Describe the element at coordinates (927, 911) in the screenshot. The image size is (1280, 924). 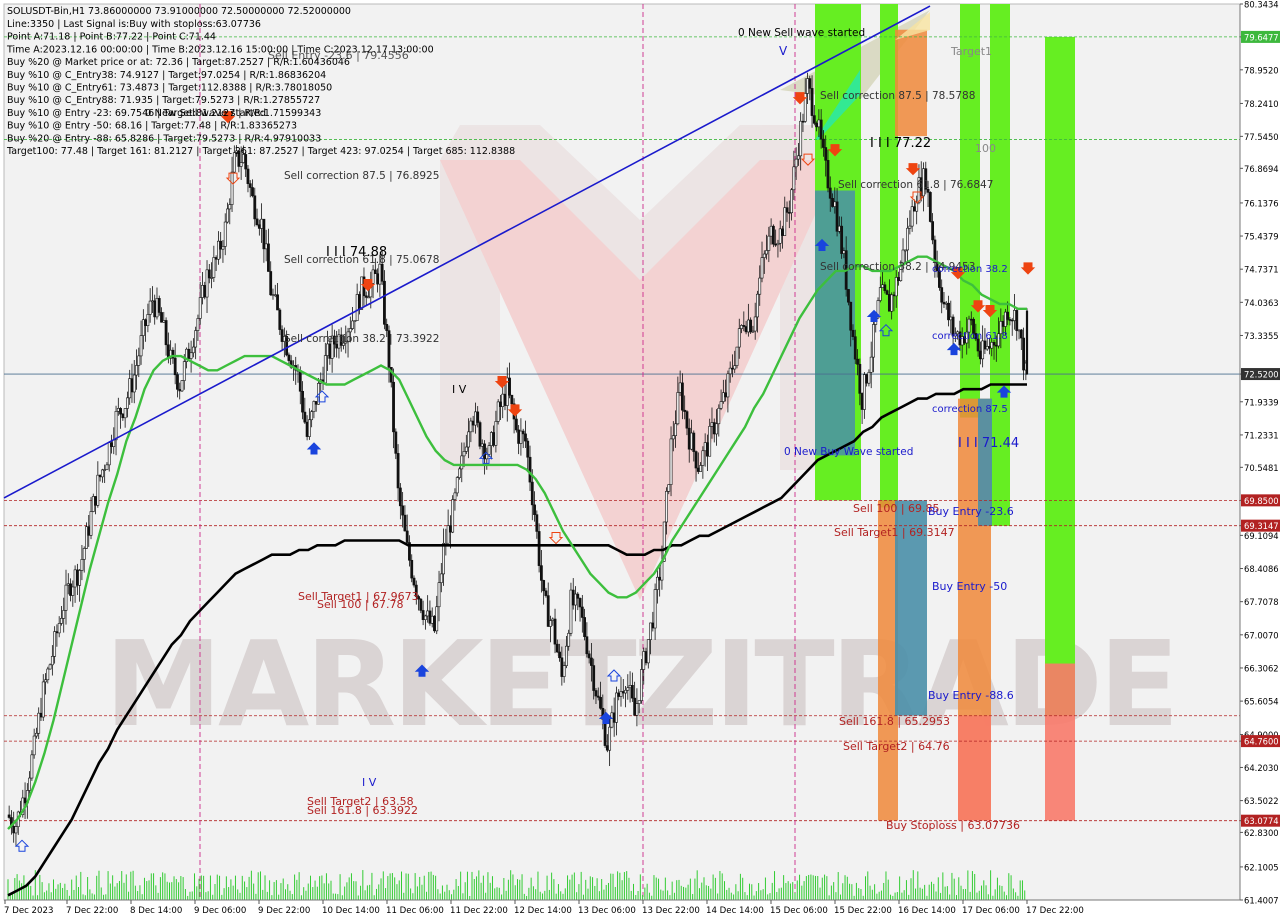
I see `time-tick-label: 16 Dec 14:00` at that location.